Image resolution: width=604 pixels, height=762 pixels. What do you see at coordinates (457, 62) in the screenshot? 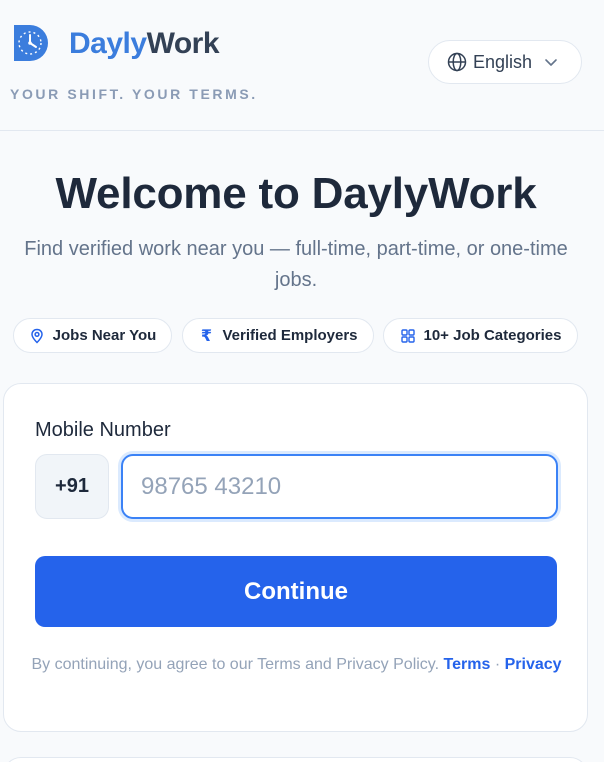
I see `globe-icon` at bounding box center [457, 62].